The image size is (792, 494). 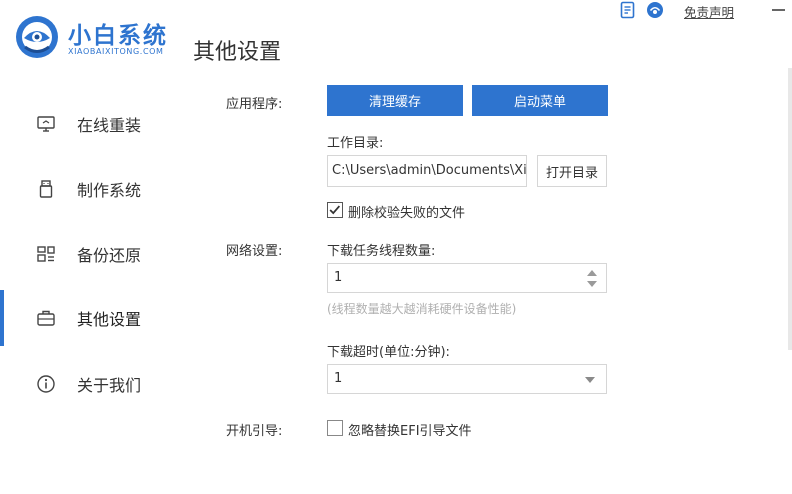 I want to click on usb-icon, so click(x=46, y=189).